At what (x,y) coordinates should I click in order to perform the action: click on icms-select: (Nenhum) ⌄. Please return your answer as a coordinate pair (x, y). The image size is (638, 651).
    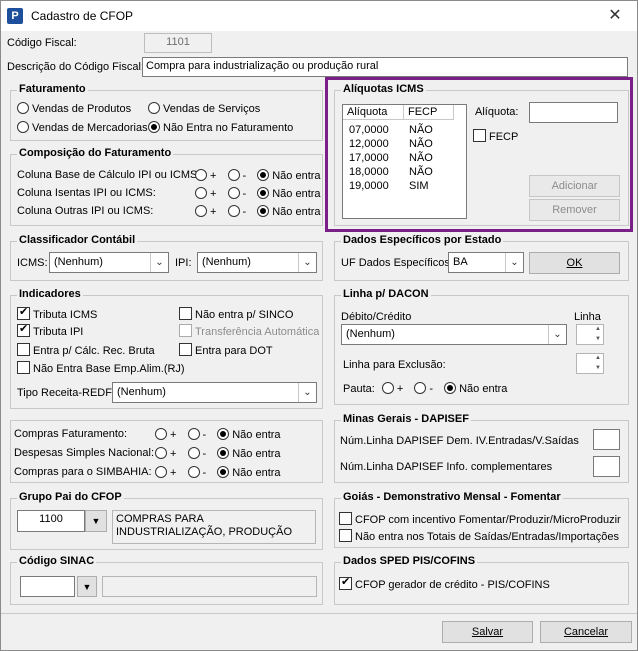
    Looking at the image, I should click on (109, 262).